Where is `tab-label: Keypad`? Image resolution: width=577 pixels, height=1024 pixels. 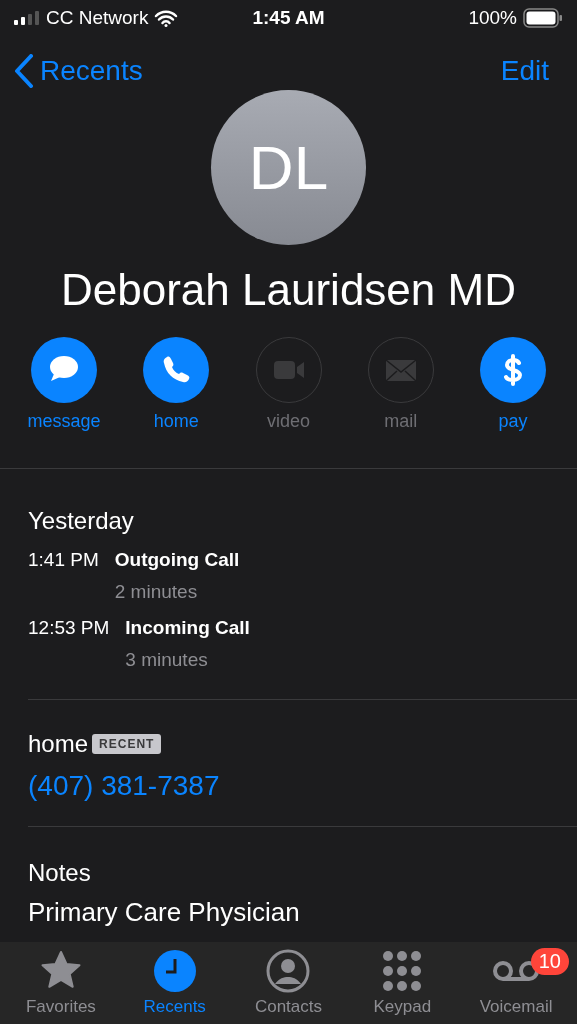
tab-label: Keypad is located at coordinates (402, 1007).